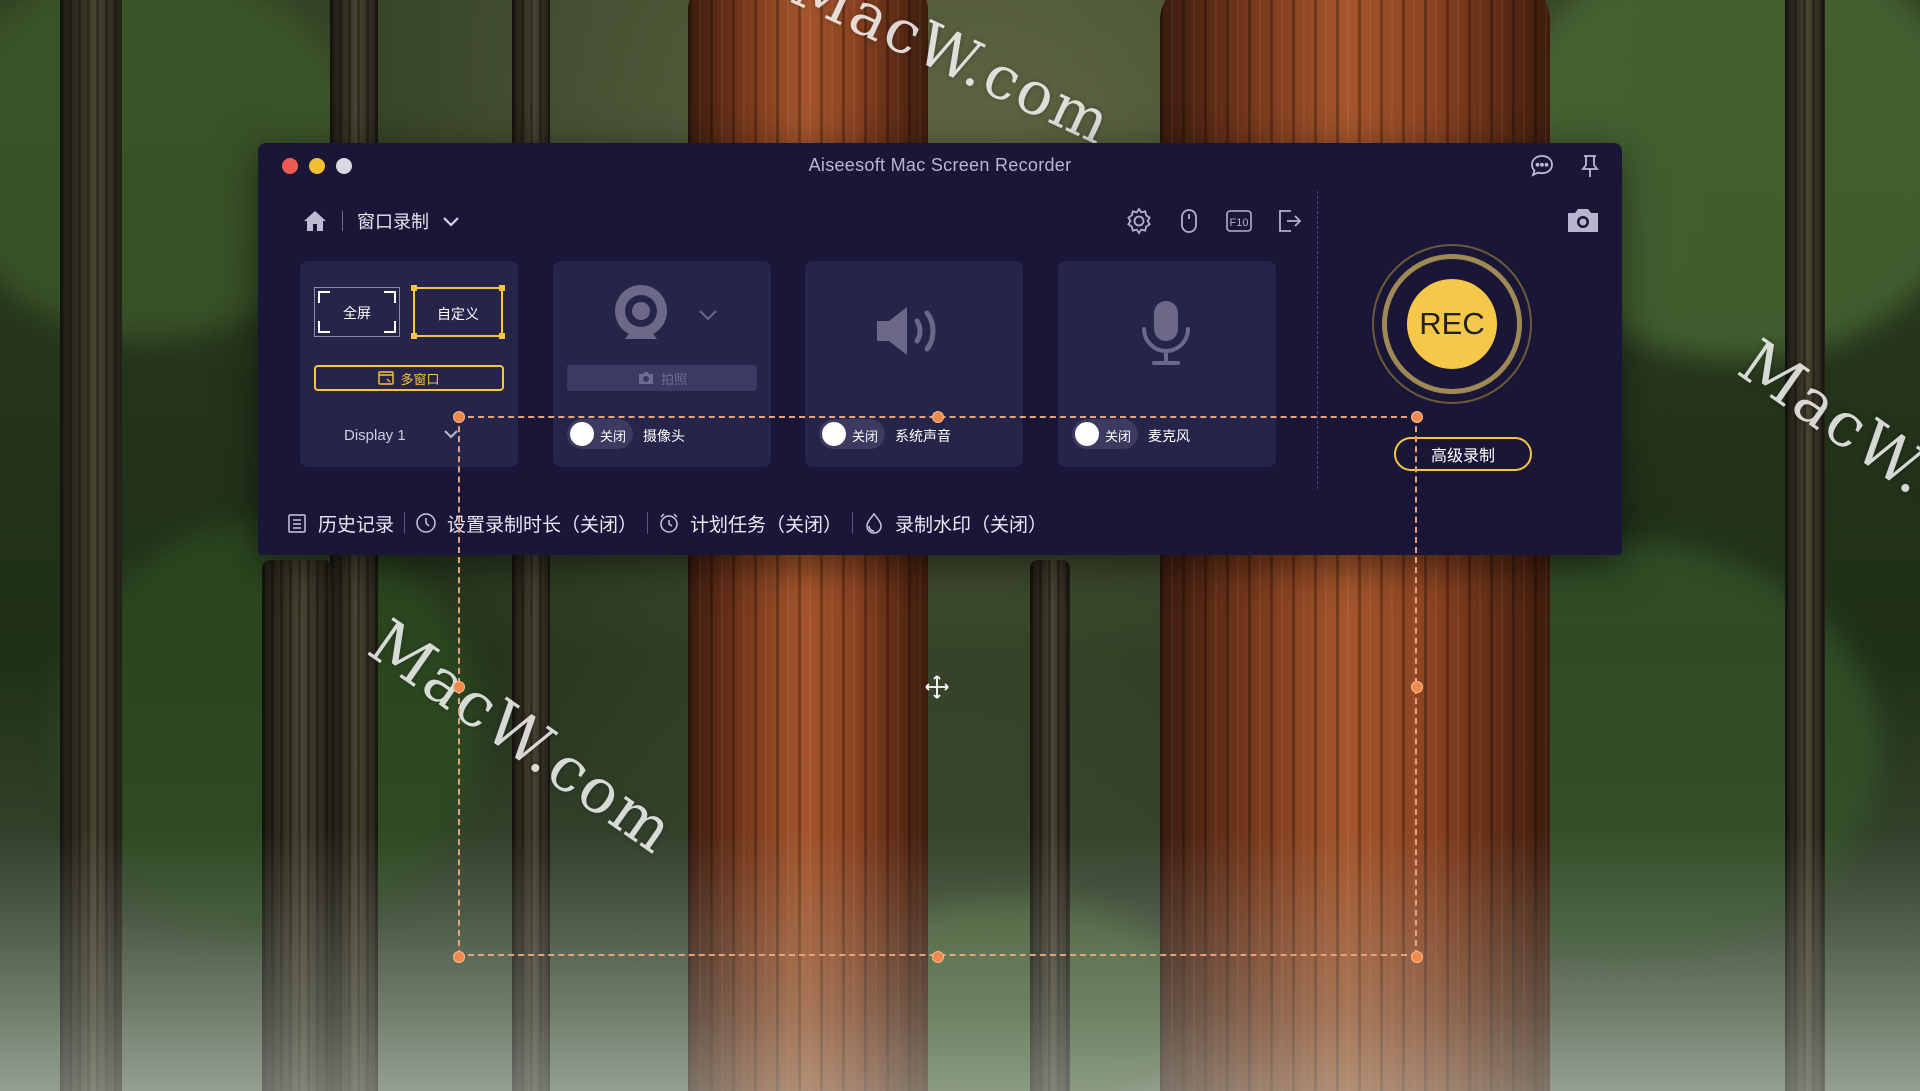 The height and width of the screenshot is (1091, 1920). I want to click on fullscreen-label: 全屏, so click(357, 313).